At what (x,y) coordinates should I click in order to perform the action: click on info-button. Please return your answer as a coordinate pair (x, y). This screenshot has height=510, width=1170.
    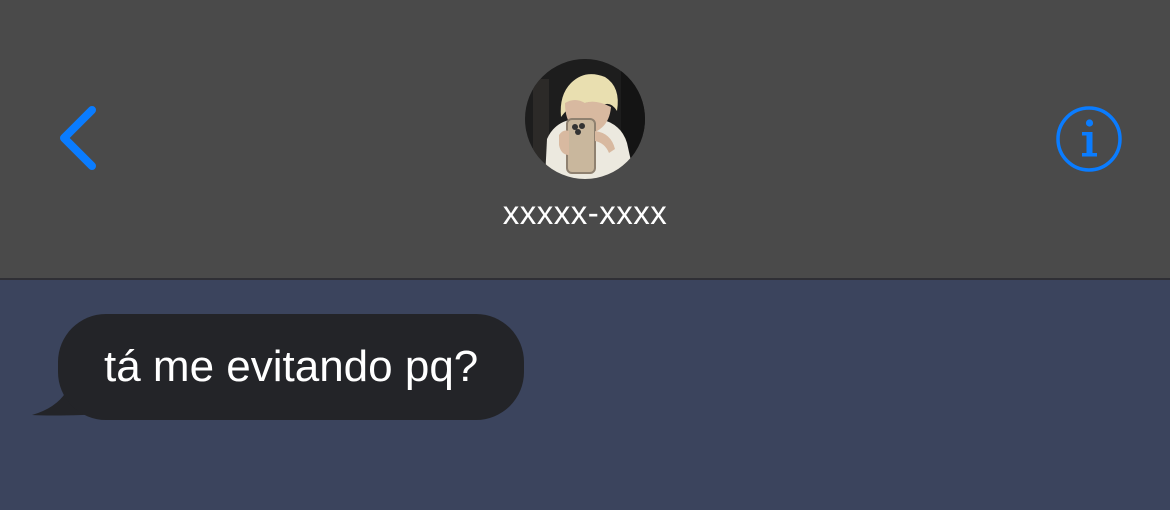
    Looking at the image, I should click on (1089, 139).